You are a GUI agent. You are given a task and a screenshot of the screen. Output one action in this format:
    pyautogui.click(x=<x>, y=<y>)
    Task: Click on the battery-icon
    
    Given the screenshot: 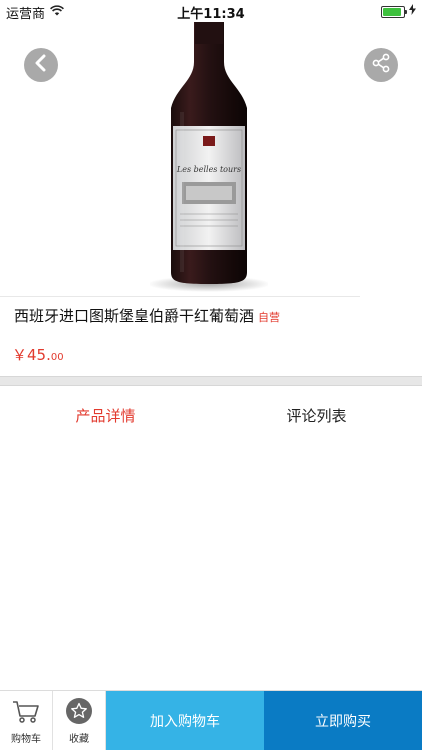 What is the action you would take?
    pyautogui.click(x=394, y=11)
    